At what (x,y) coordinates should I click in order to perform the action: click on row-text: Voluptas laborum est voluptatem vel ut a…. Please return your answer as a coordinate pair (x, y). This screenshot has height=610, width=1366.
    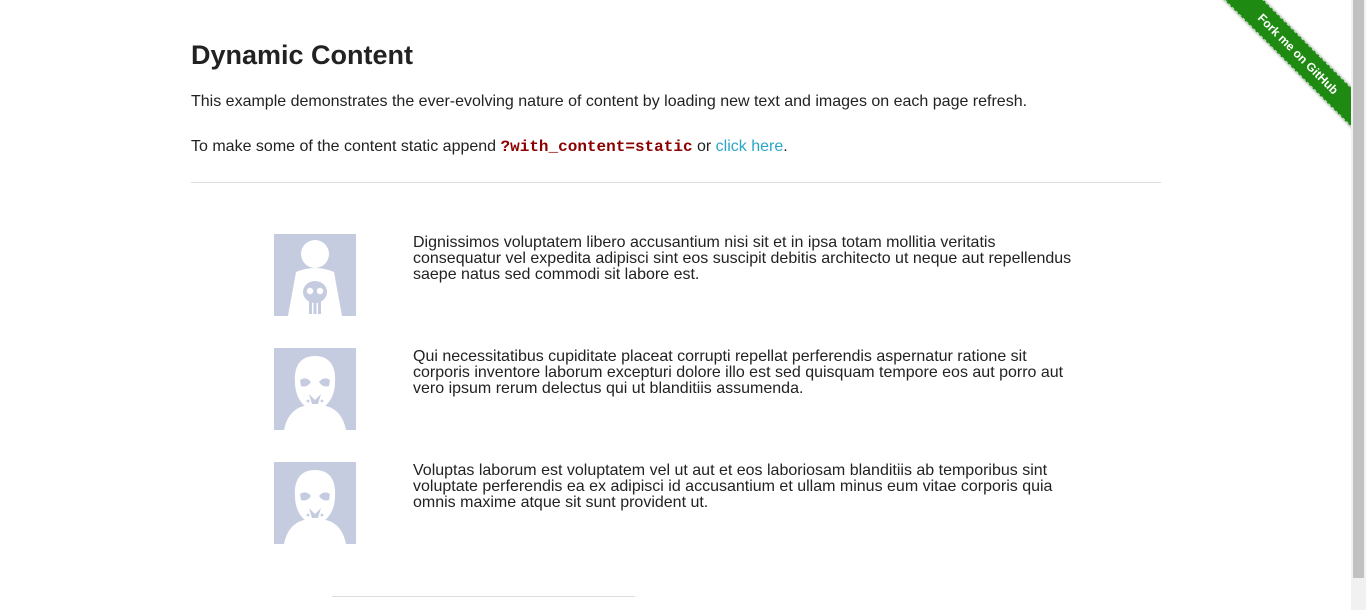
    Looking at the image, I should click on (733, 486).